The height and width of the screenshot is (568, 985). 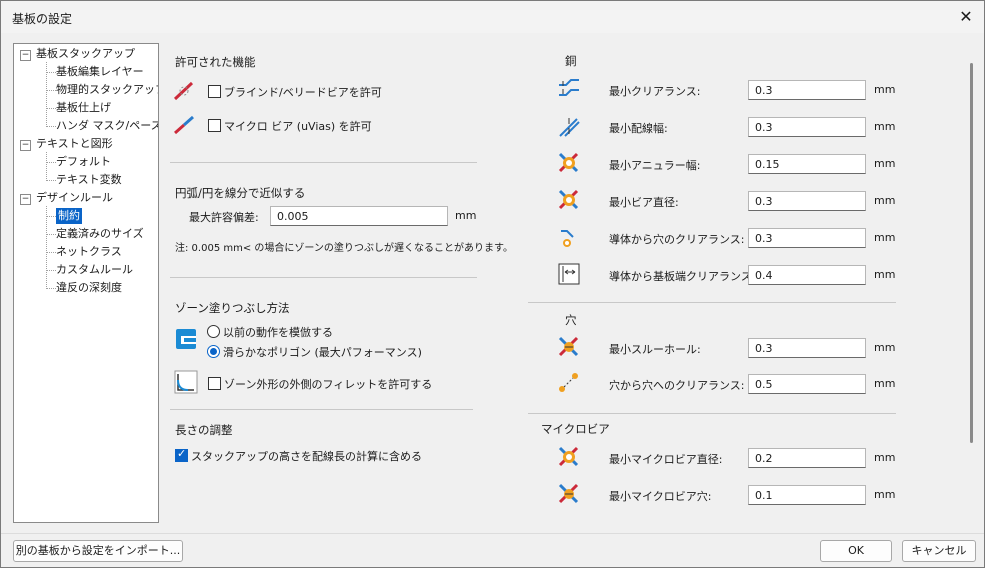 What do you see at coordinates (74, 144) in the screenshot?
I see `tree-group-item: テキストと図形` at bounding box center [74, 144].